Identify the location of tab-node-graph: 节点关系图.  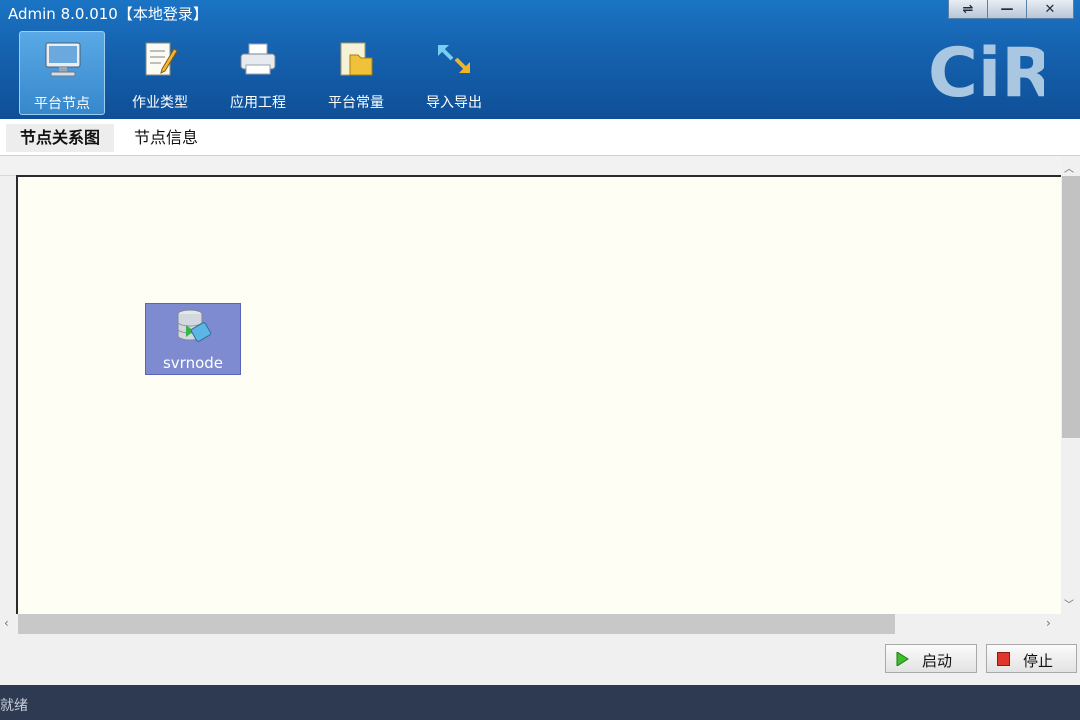
(60, 138).